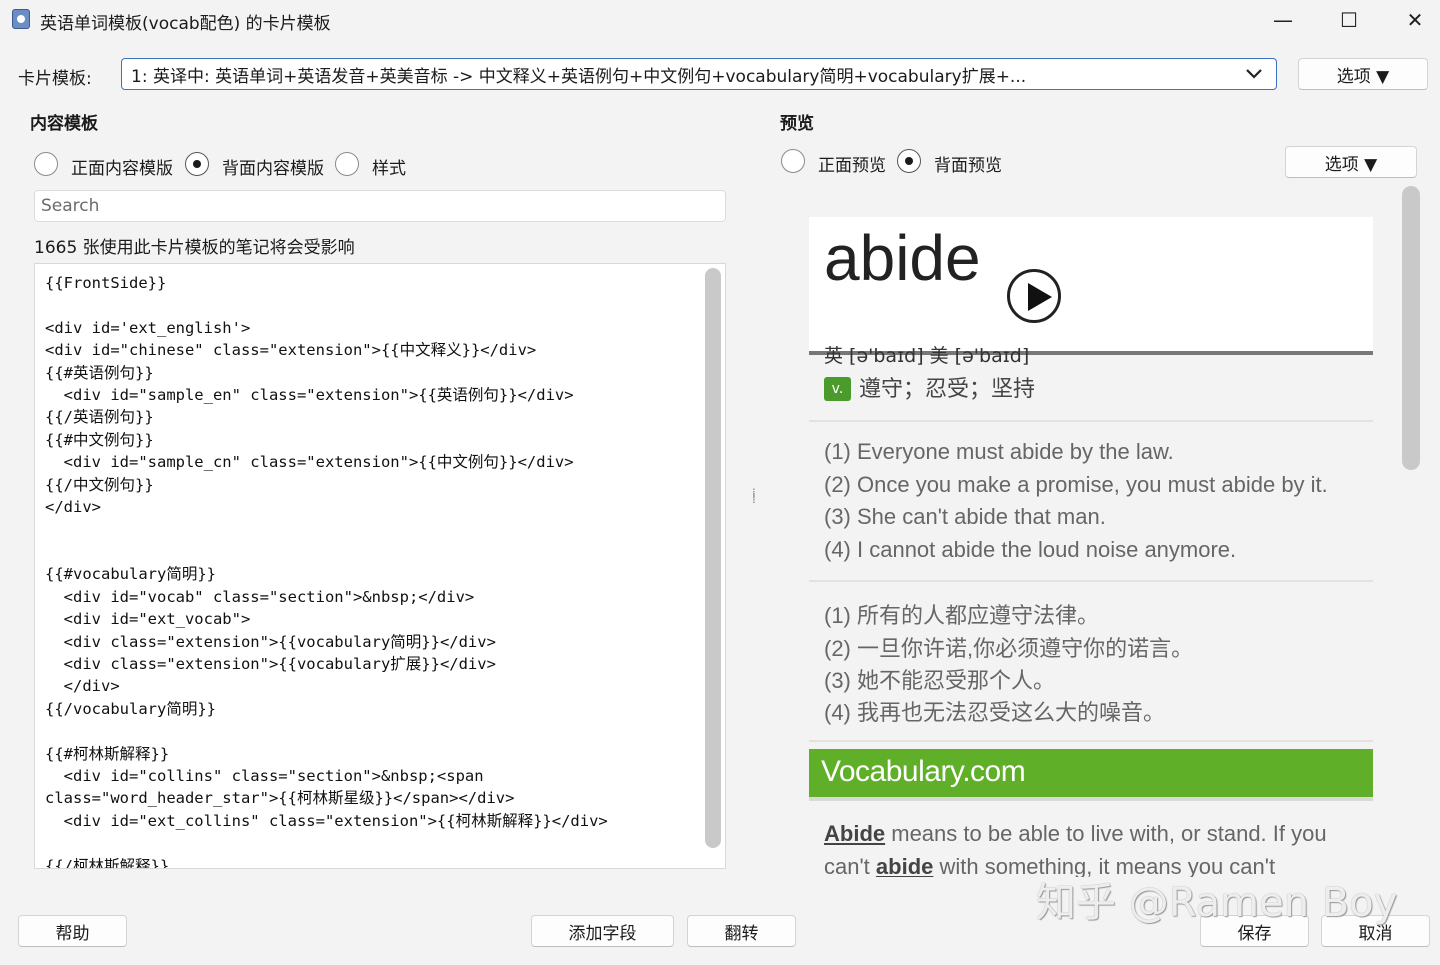 This screenshot has width=1440, height=965. What do you see at coordinates (962, 615) in the screenshot?
I see `example-cn: (1) 所有的人都应遵守法律。` at bounding box center [962, 615].